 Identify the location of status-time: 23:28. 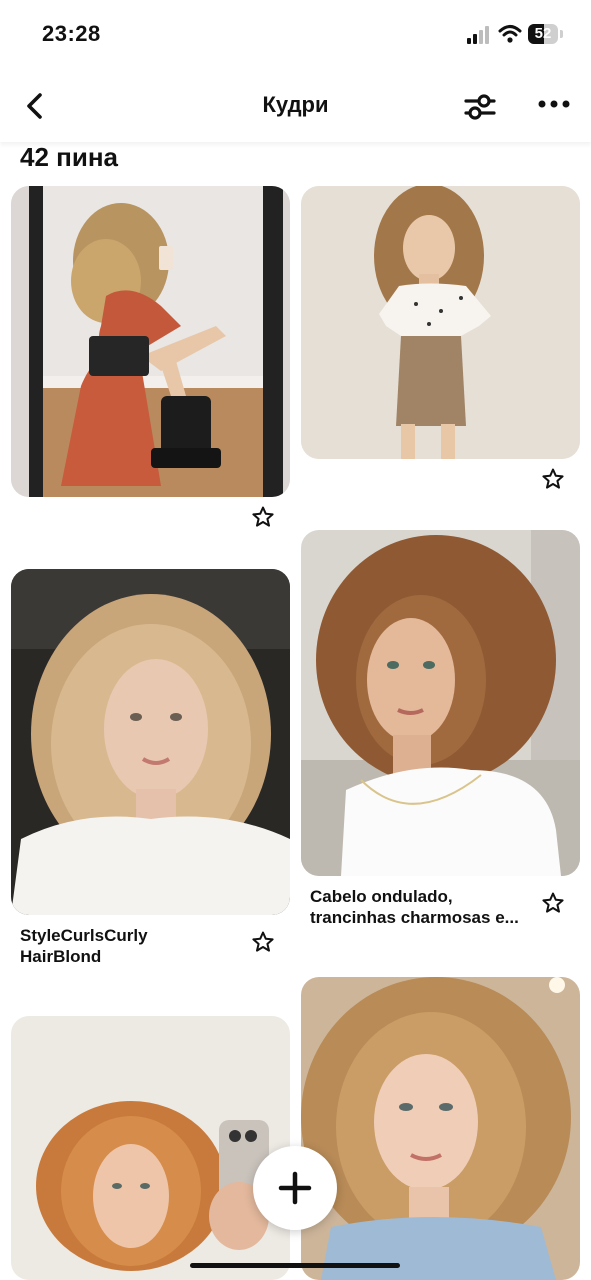
(71, 33).